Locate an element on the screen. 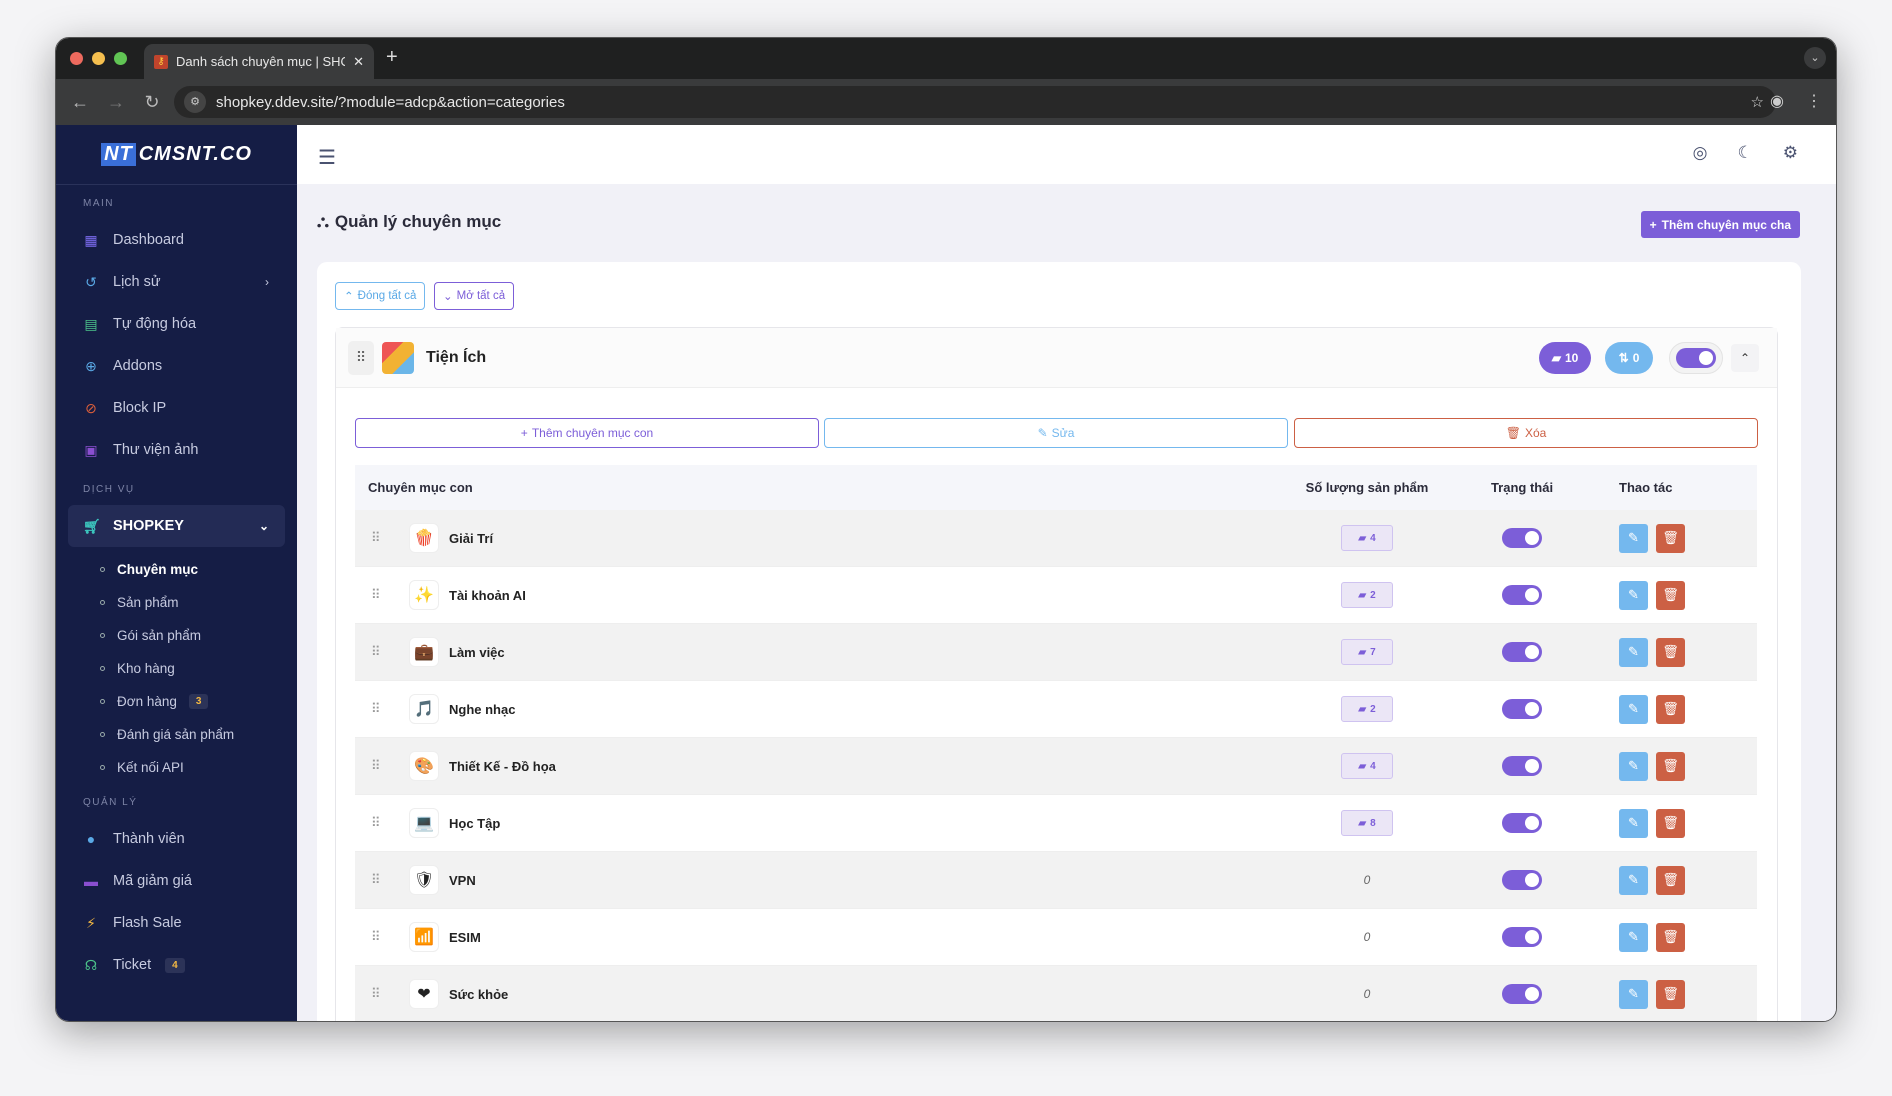  sidebar-sub-api: Kết nối API is located at coordinates (176, 767).